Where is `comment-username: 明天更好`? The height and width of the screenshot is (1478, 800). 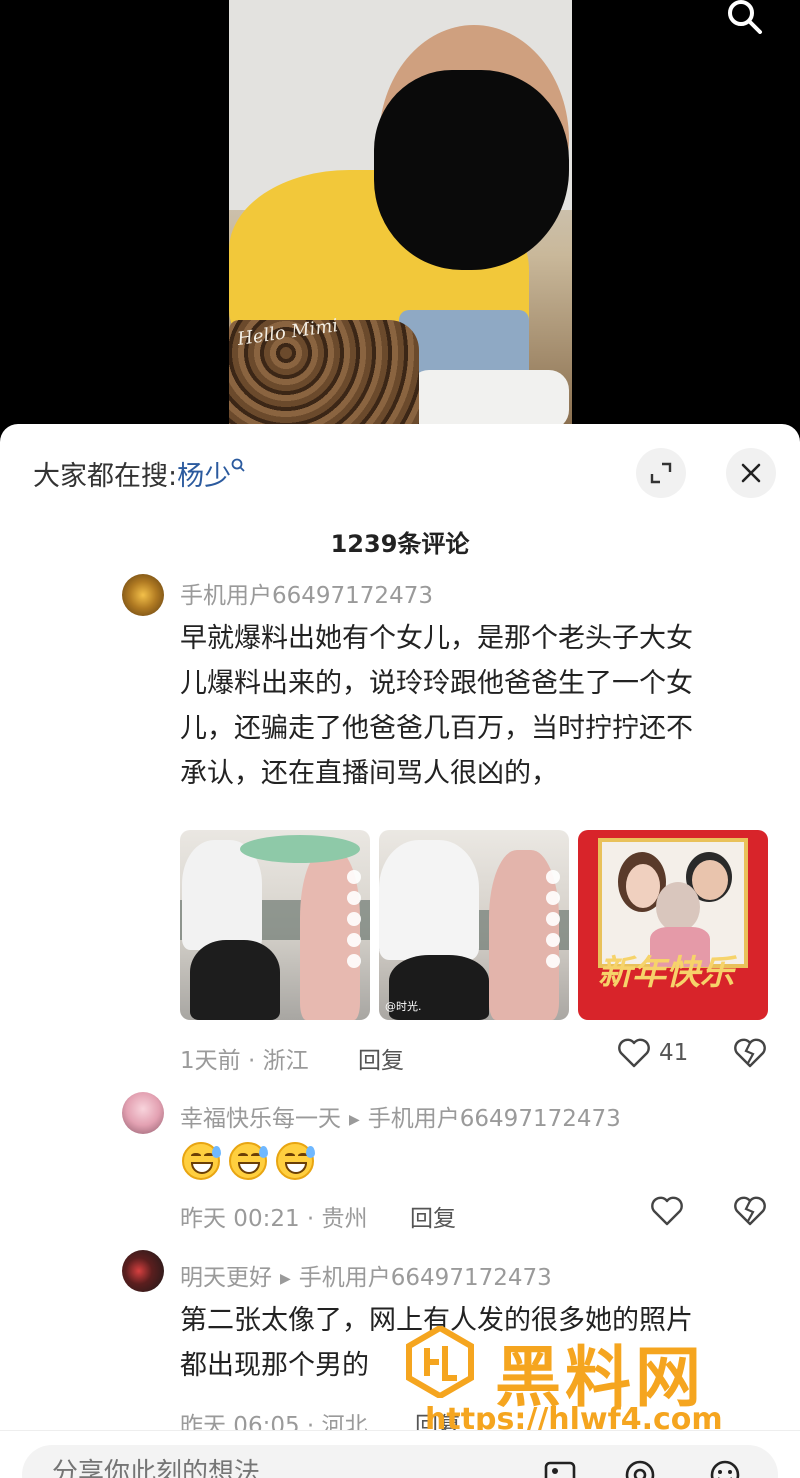
comment-username: 明天更好 is located at coordinates (226, 1278).